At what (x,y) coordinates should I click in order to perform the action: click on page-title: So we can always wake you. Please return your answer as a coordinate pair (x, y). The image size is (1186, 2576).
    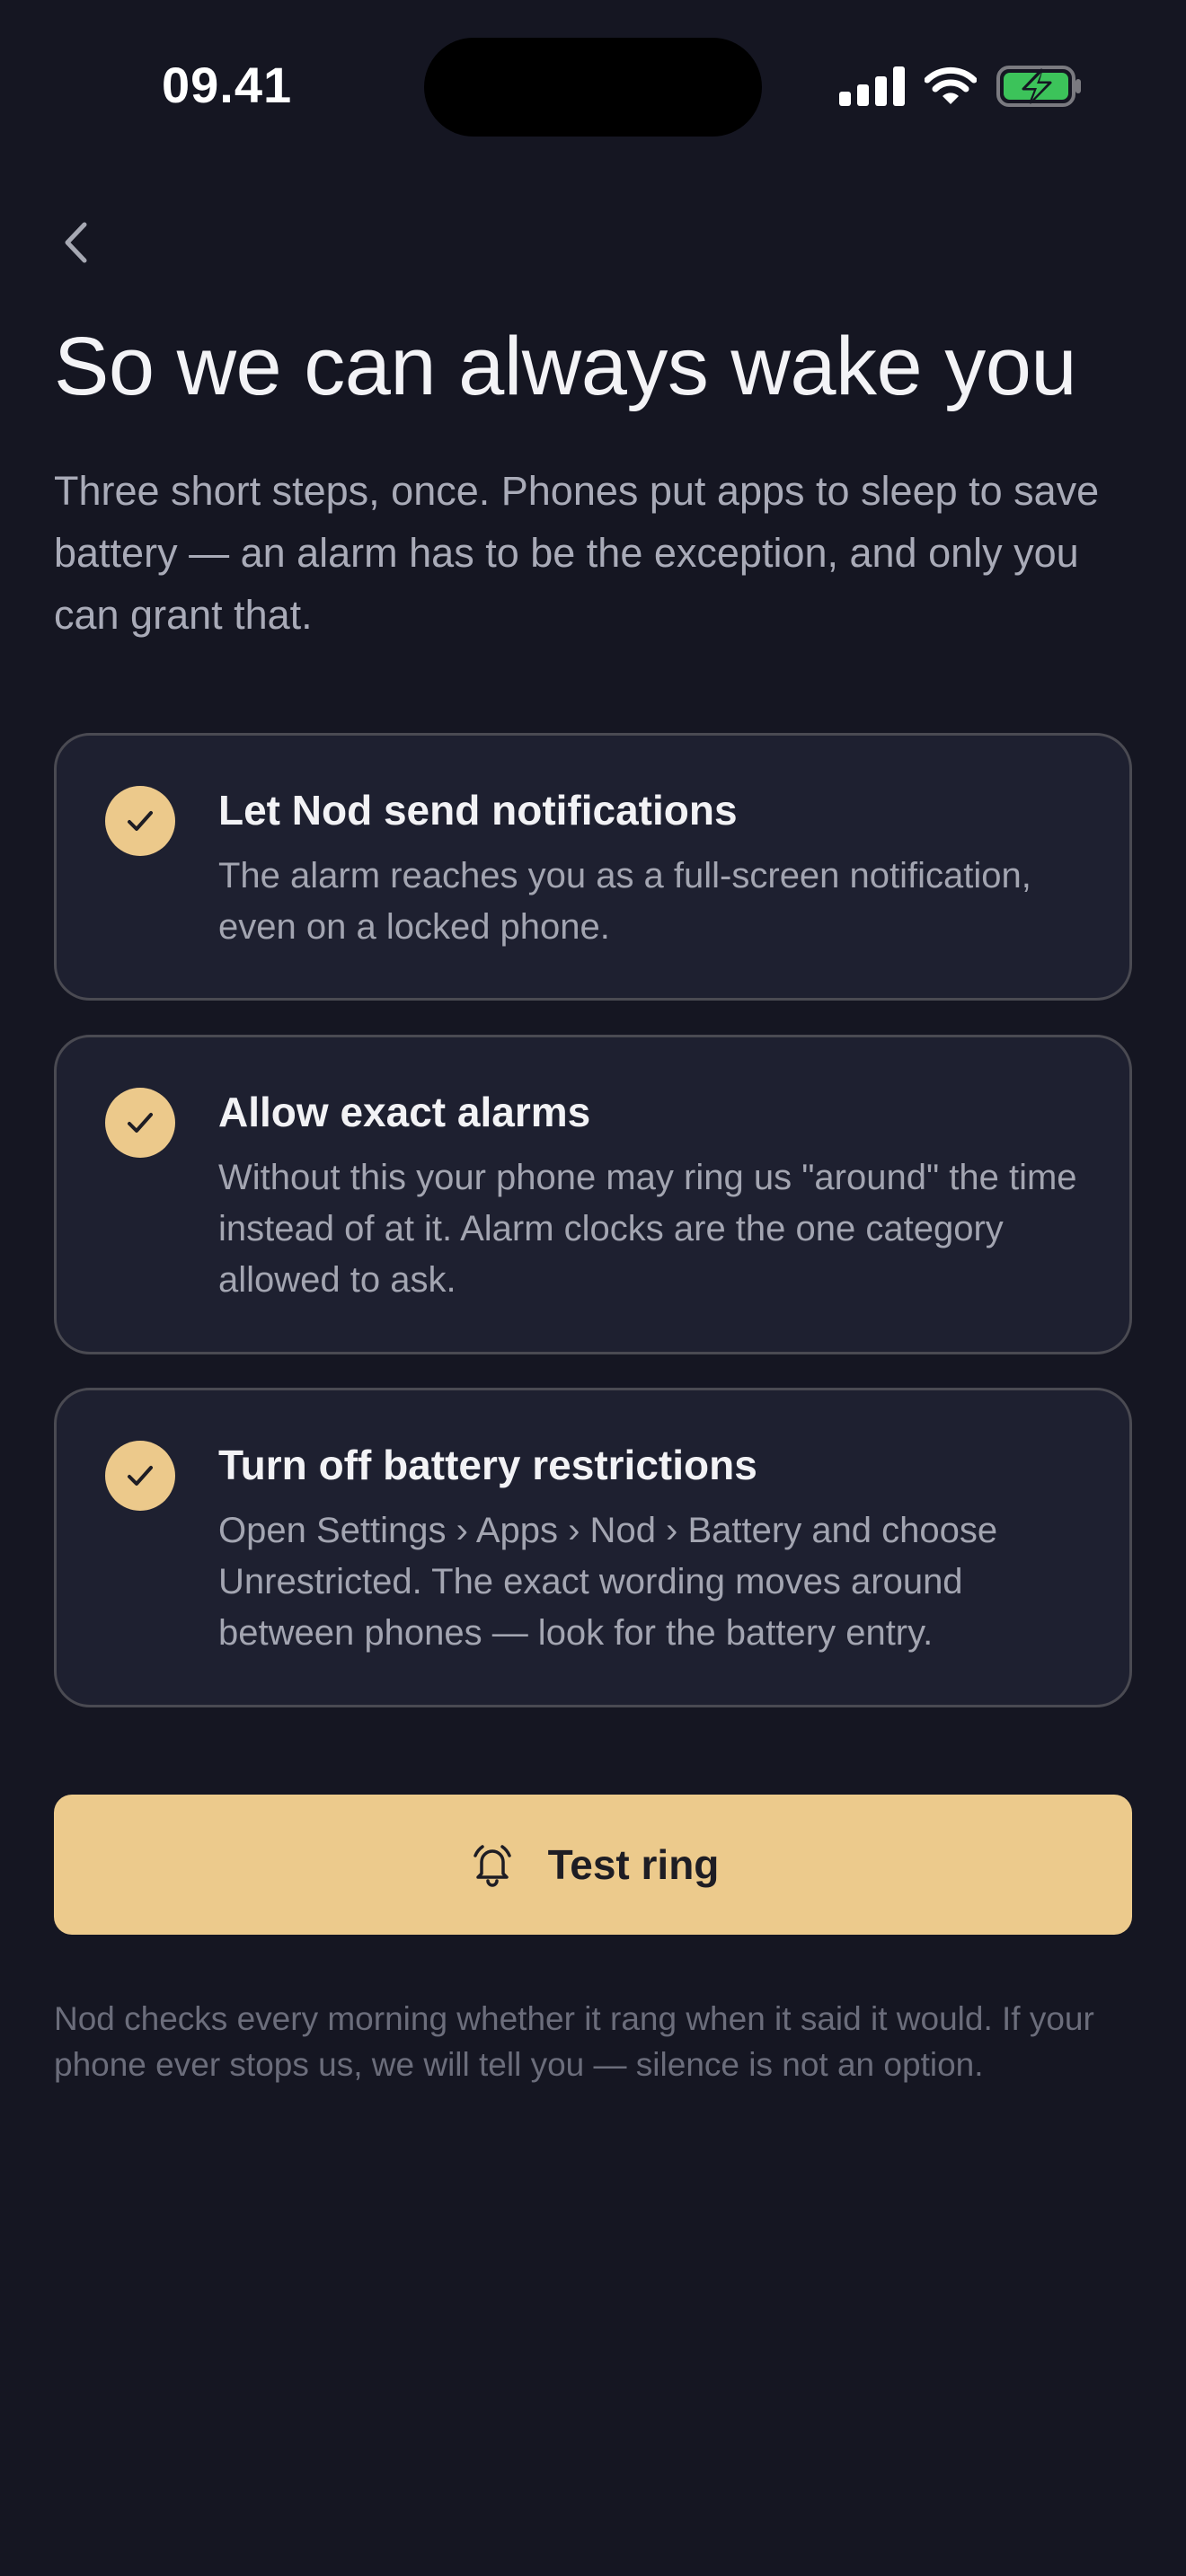
    Looking at the image, I should click on (565, 366).